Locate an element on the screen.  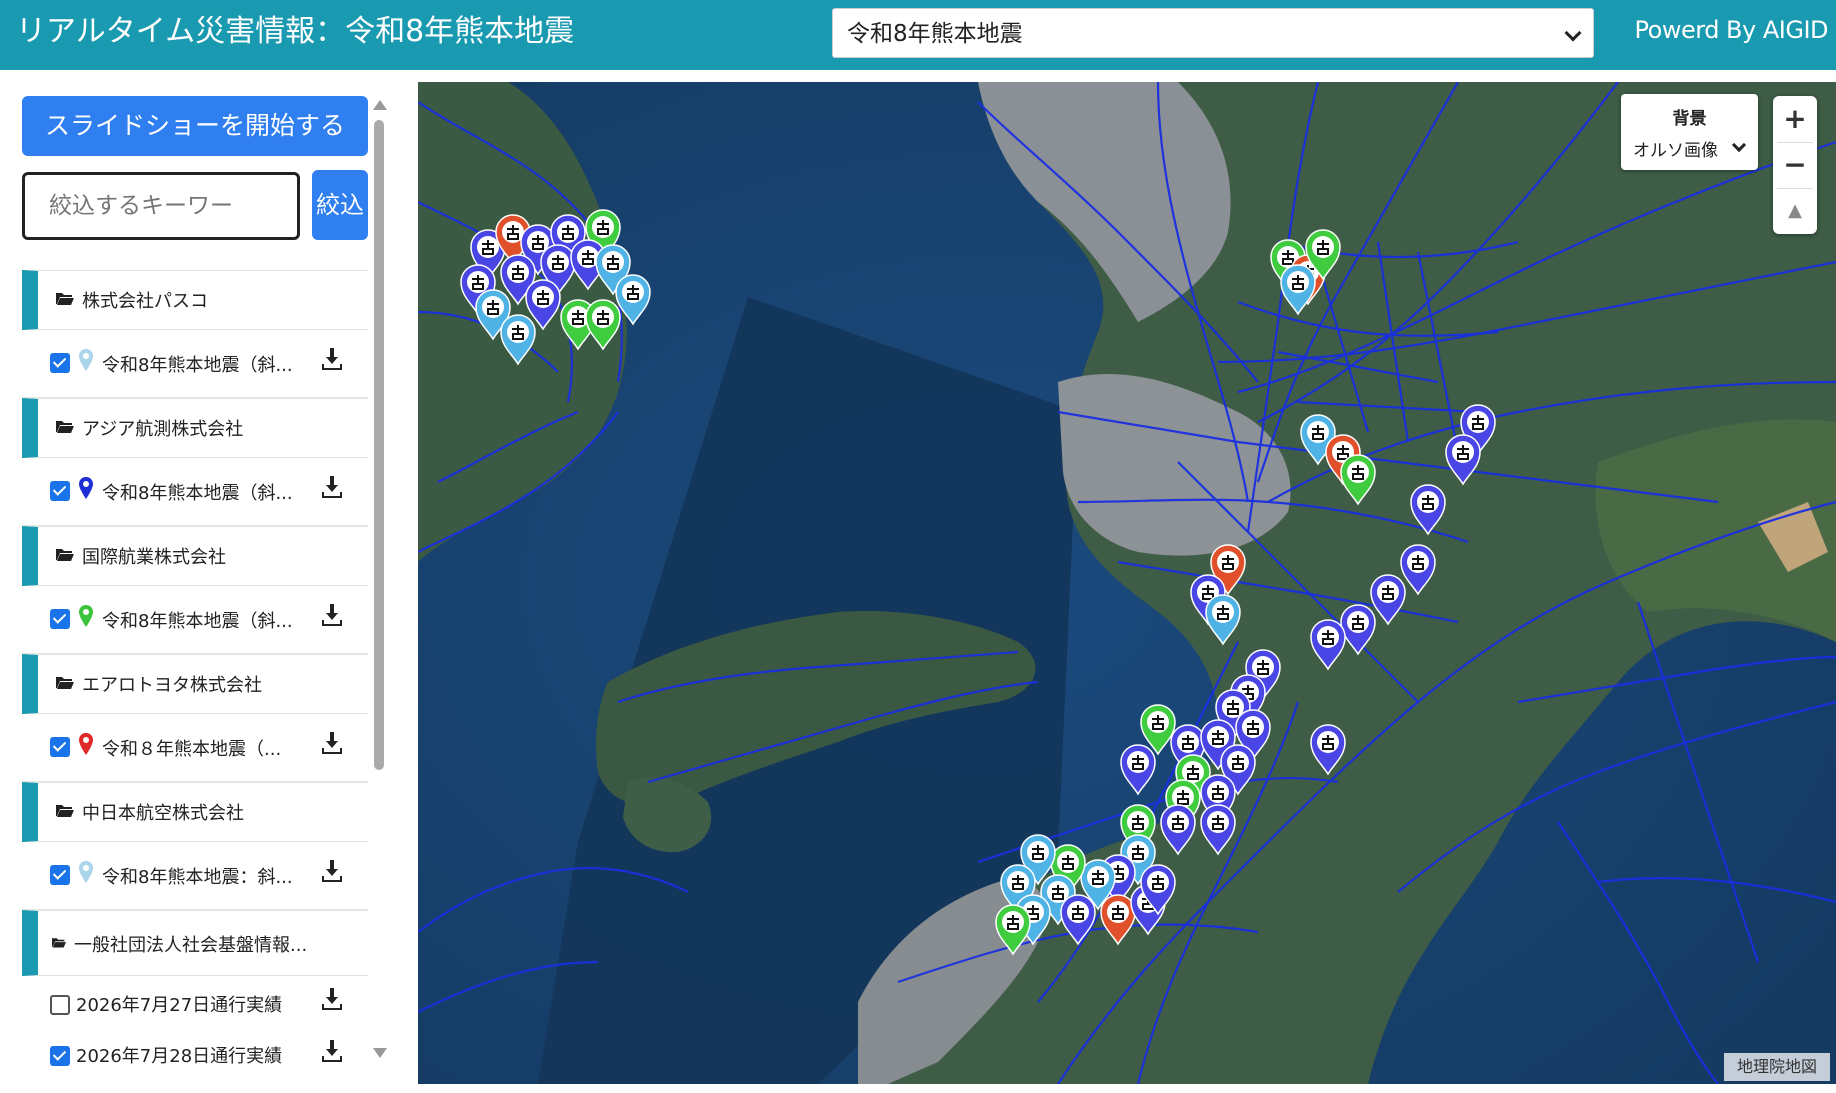
scroll-up-arrow is located at coordinates (380, 105).